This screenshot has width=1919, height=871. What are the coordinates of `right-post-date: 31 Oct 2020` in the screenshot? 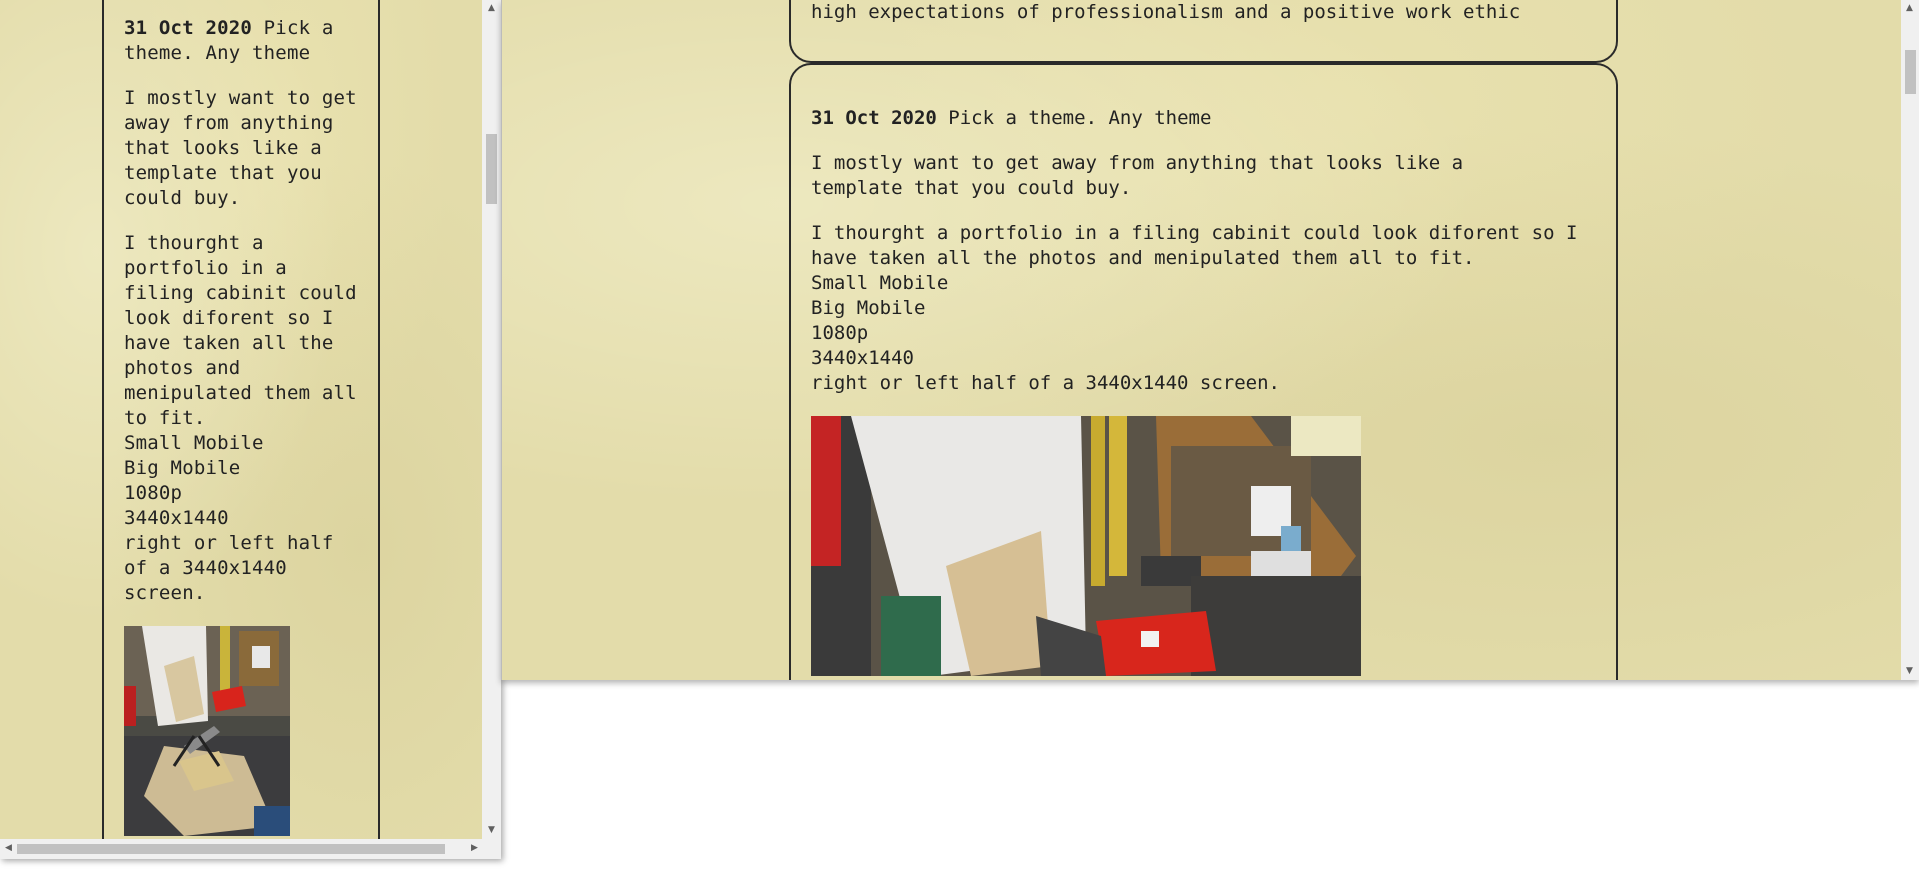 It's located at (874, 118).